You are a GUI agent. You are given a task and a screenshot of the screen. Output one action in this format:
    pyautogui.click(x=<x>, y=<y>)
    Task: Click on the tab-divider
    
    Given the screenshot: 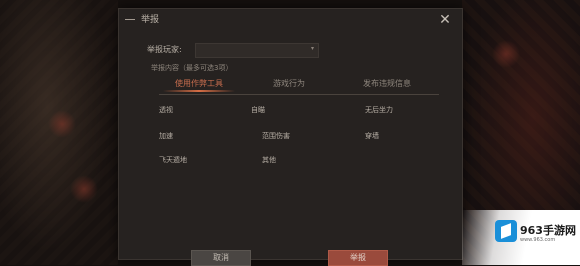 What is the action you would take?
    pyautogui.click(x=299, y=94)
    